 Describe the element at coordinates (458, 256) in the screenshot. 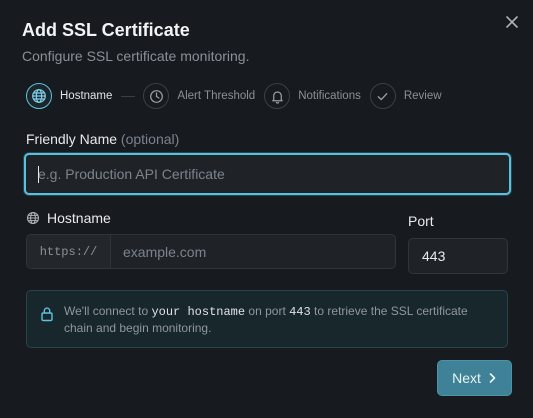

I see `port-input` at that location.